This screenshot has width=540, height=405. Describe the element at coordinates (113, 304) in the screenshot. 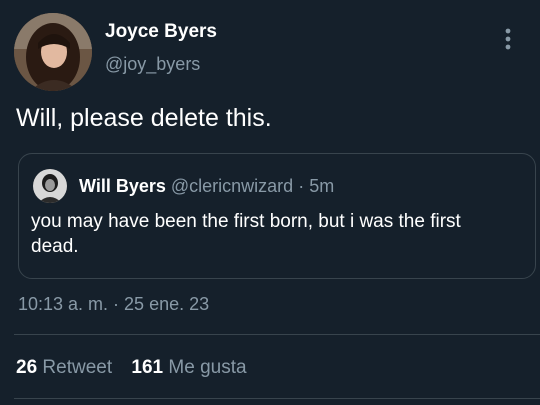

I see `tweet-timestamp: 10:13 a. m. · 25 ene. 23` at that location.